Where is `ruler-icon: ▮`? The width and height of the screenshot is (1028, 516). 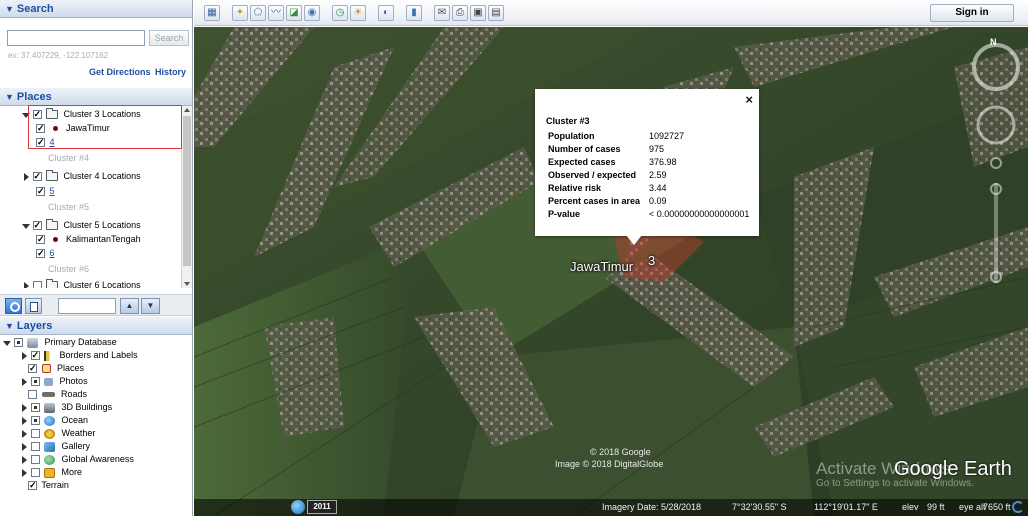 ruler-icon: ▮ is located at coordinates (414, 12).